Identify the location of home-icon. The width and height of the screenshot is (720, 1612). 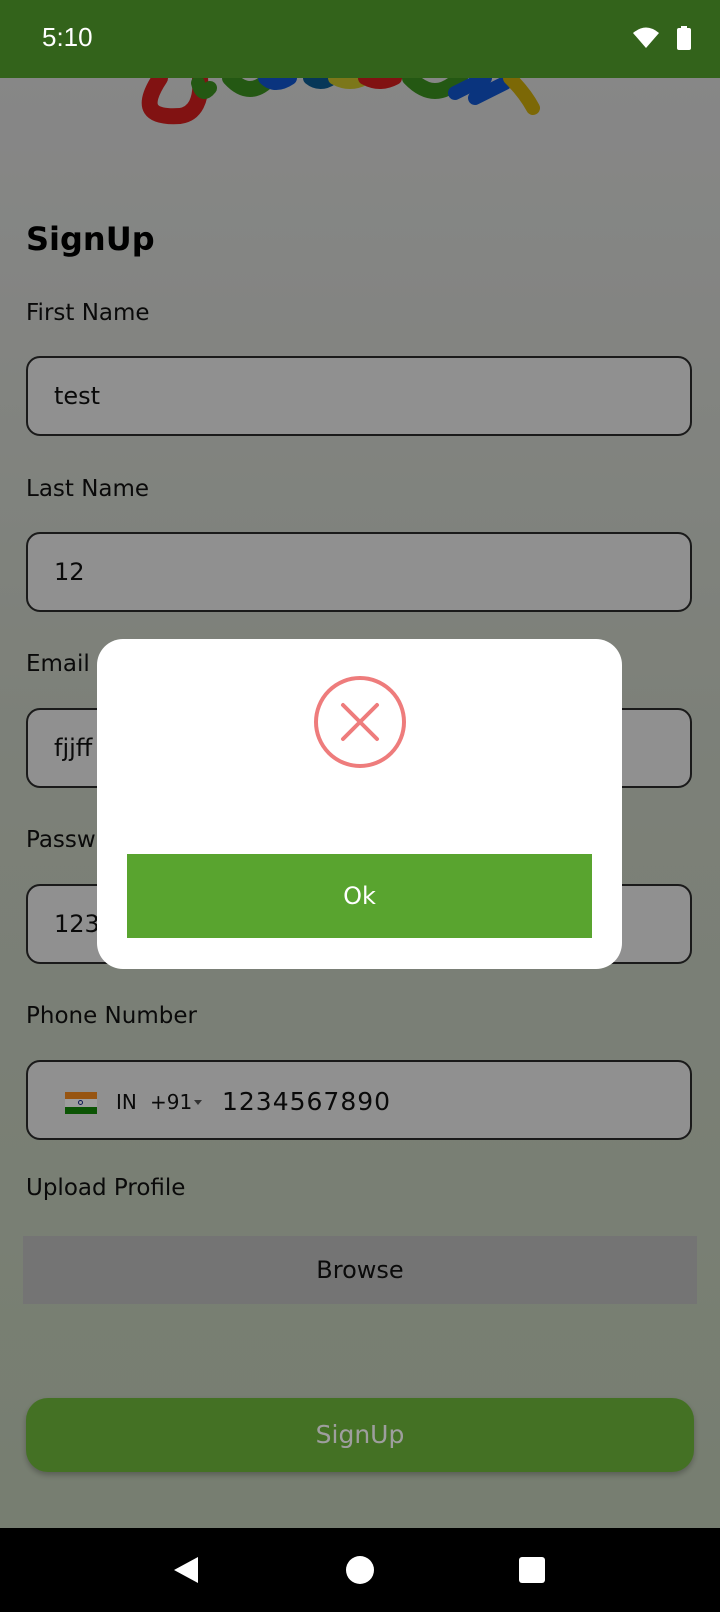
(360, 1570).